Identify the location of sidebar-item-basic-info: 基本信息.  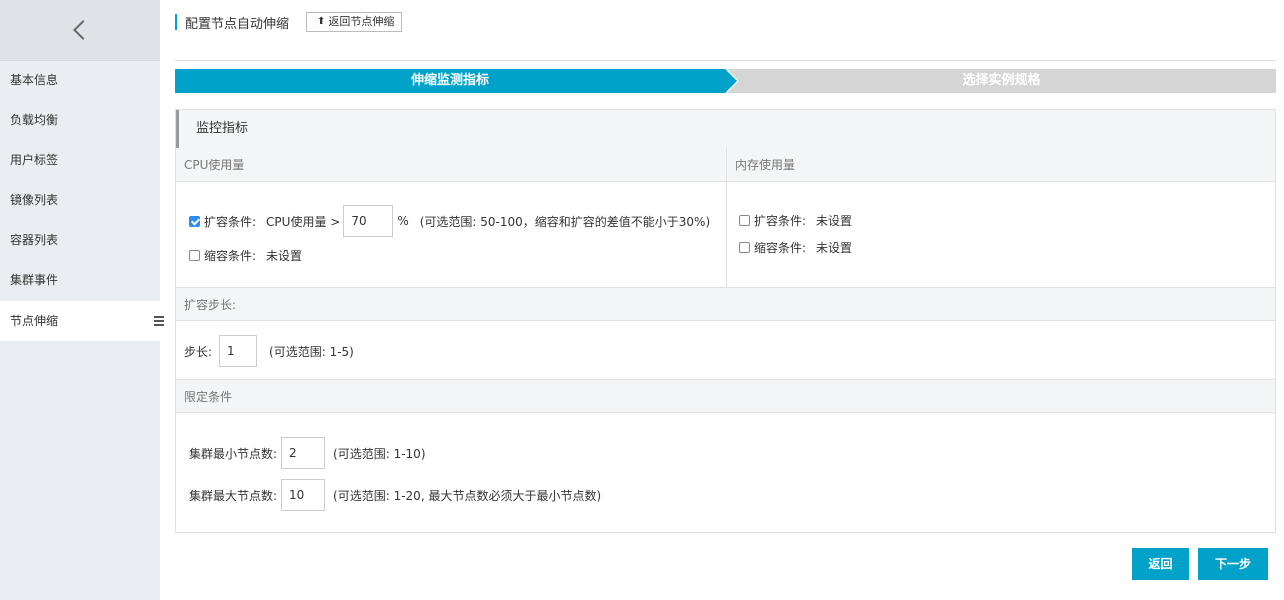
(80, 80).